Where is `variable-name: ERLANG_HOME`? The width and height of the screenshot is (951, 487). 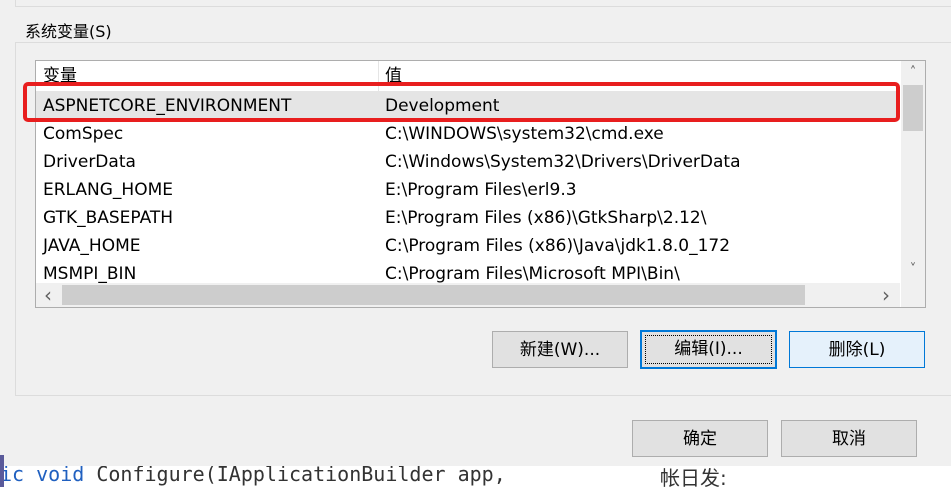
variable-name: ERLANG_HOME is located at coordinates (108, 190).